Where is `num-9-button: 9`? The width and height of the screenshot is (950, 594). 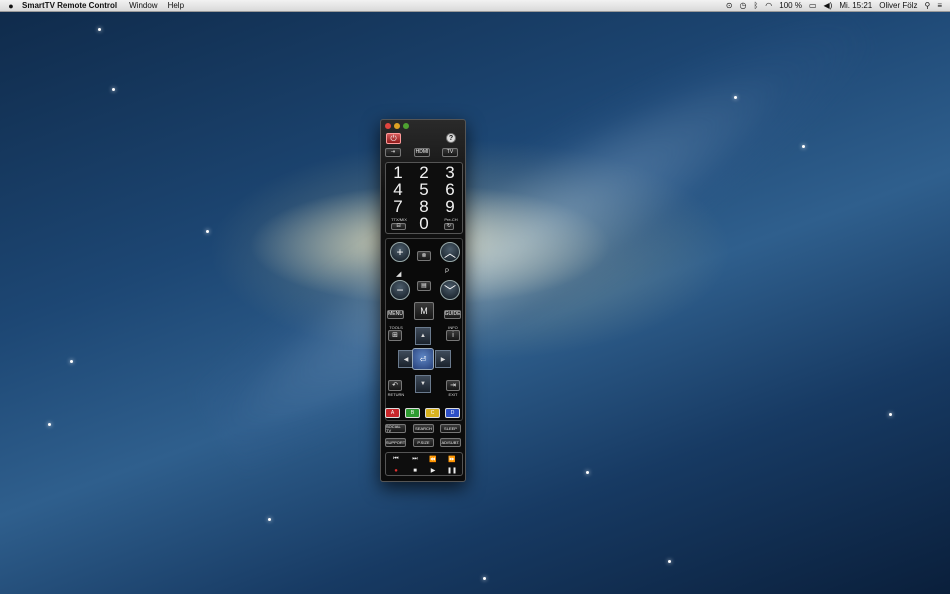 num-9-button: 9 is located at coordinates (450, 206).